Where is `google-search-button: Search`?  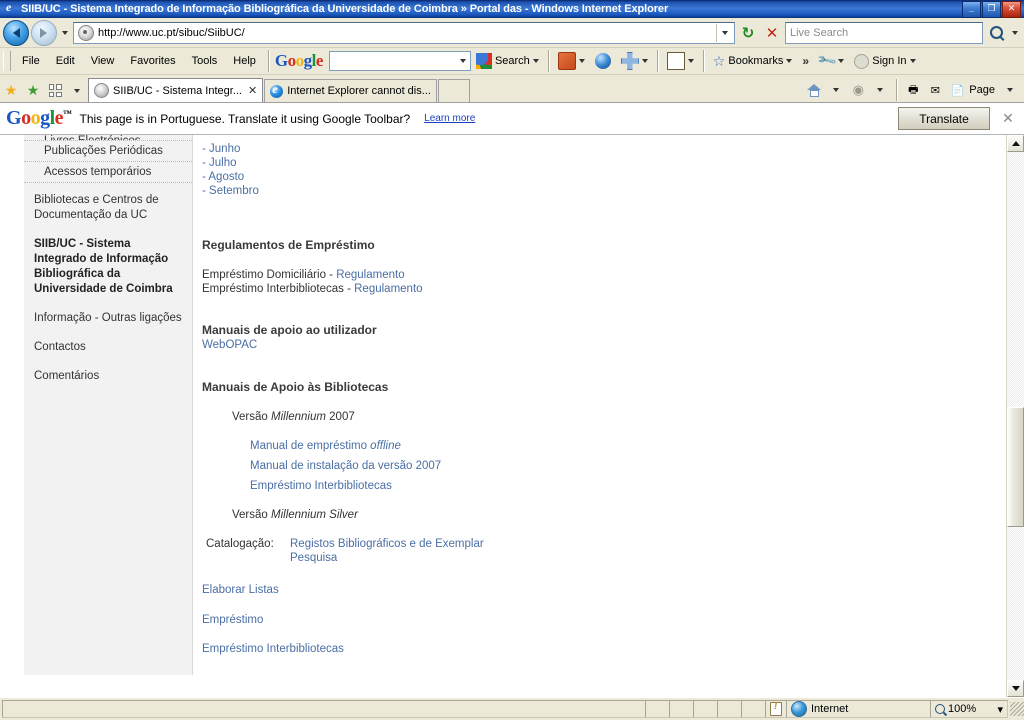 google-search-button: Search is located at coordinates (507, 61).